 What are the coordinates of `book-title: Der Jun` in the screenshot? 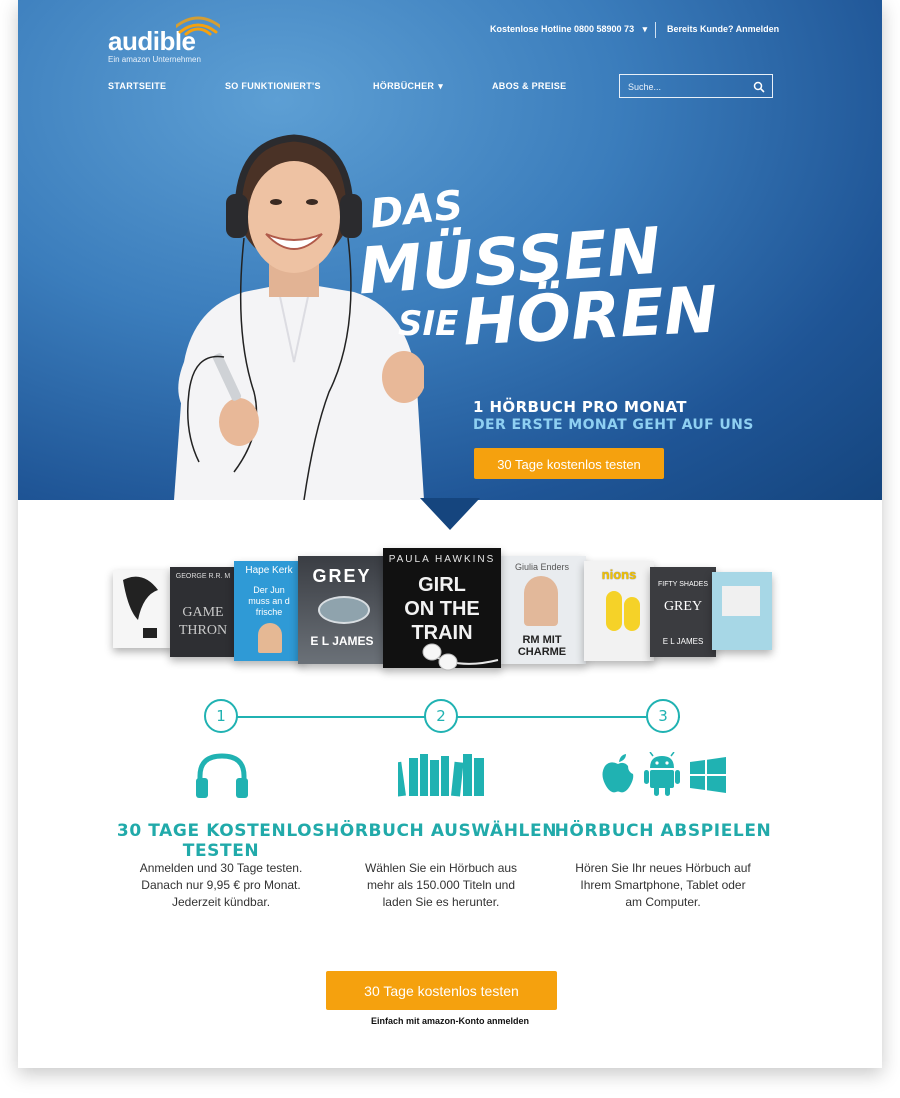 It's located at (269, 590).